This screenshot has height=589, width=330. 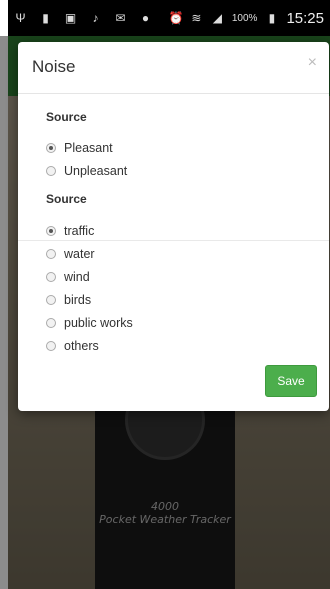 I want to click on radio-label: Unpleasant, so click(x=96, y=171).